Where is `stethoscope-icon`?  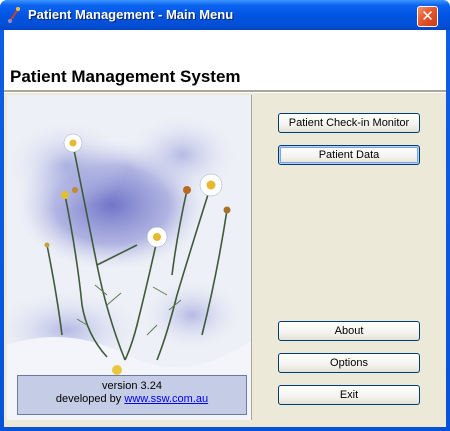
stethoscope-icon is located at coordinates (15, 15).